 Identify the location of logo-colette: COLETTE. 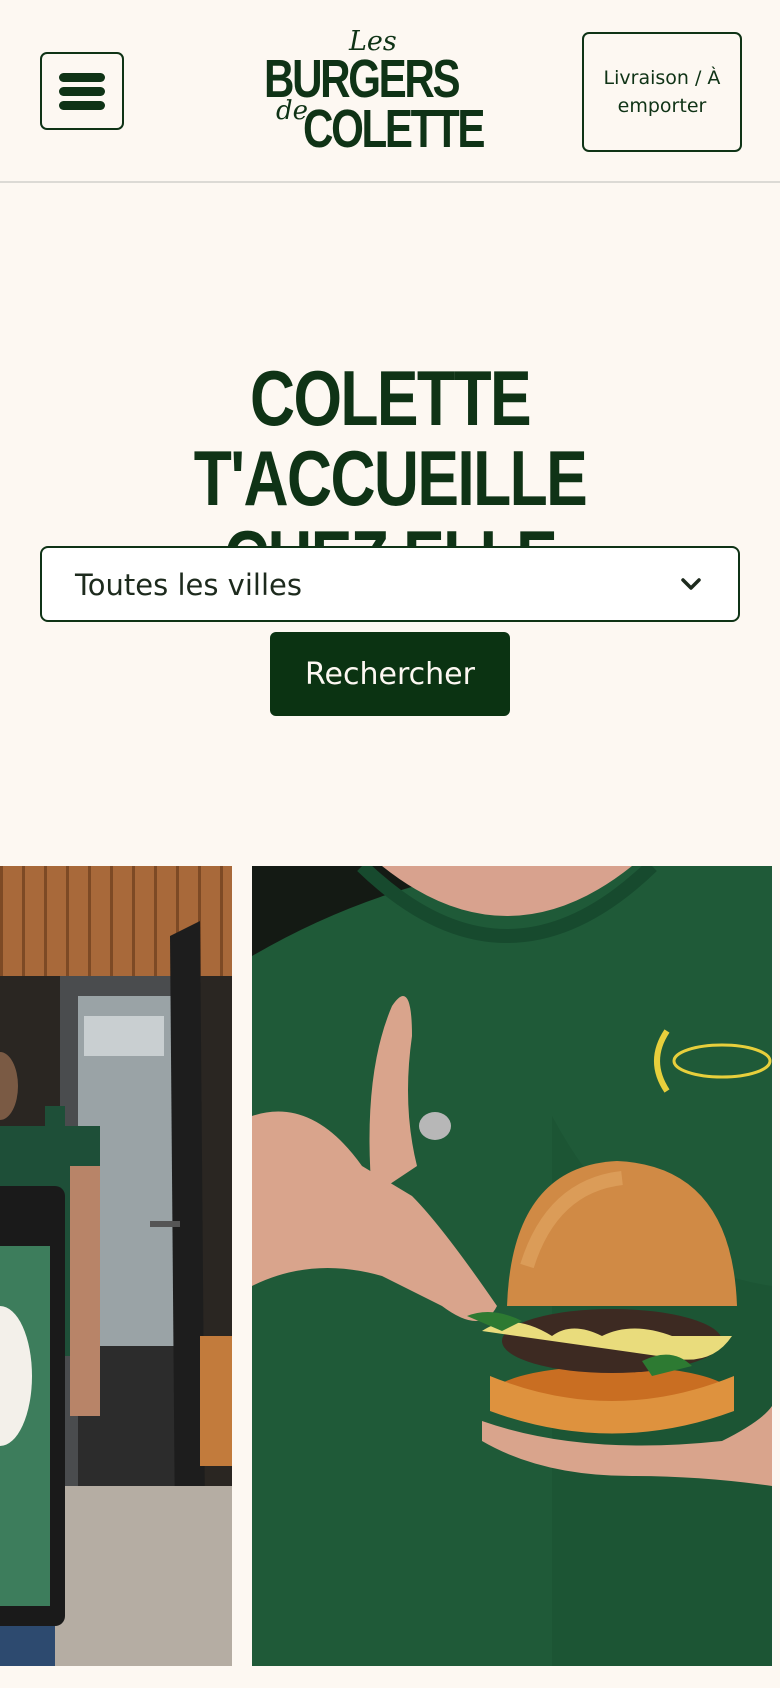
(394, 129).